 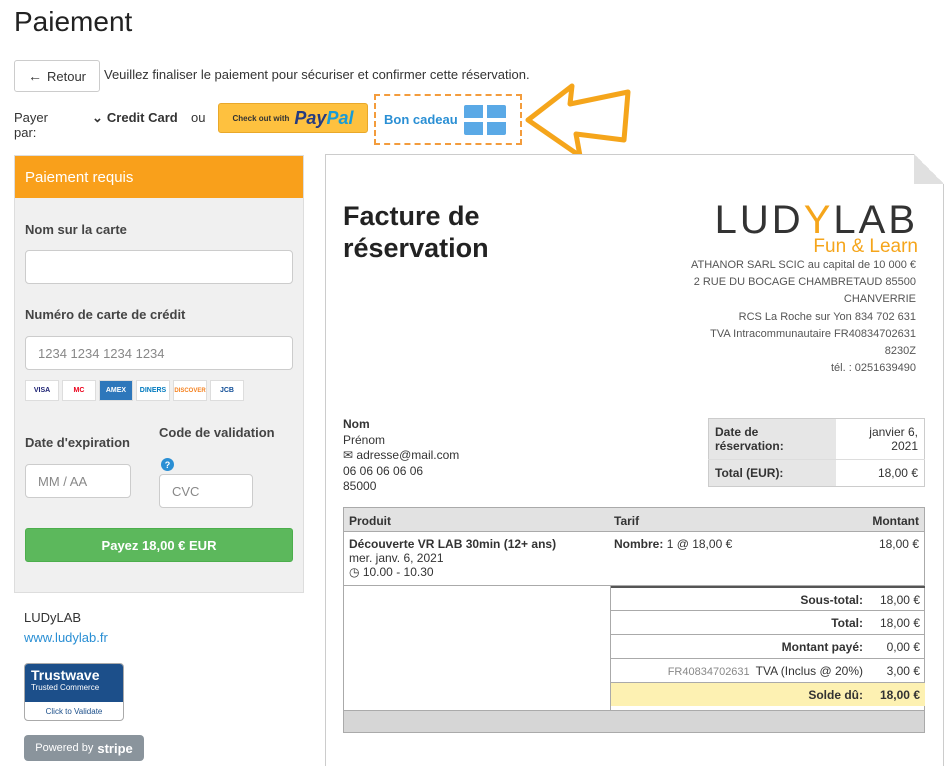 What do you see at coordinates (396, 558) in the screenshot?
I see `item-date: mer. janv. 6, 2021` at bounding box center [396, 558].